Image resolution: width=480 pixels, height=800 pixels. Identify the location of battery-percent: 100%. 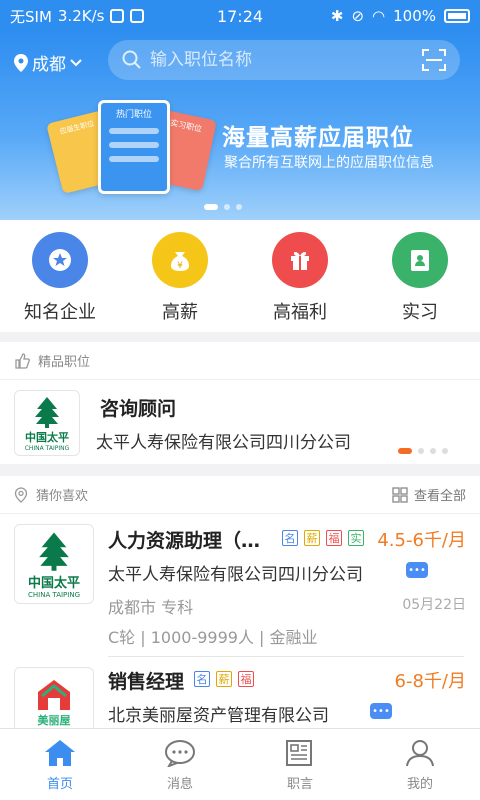
(414, 16).